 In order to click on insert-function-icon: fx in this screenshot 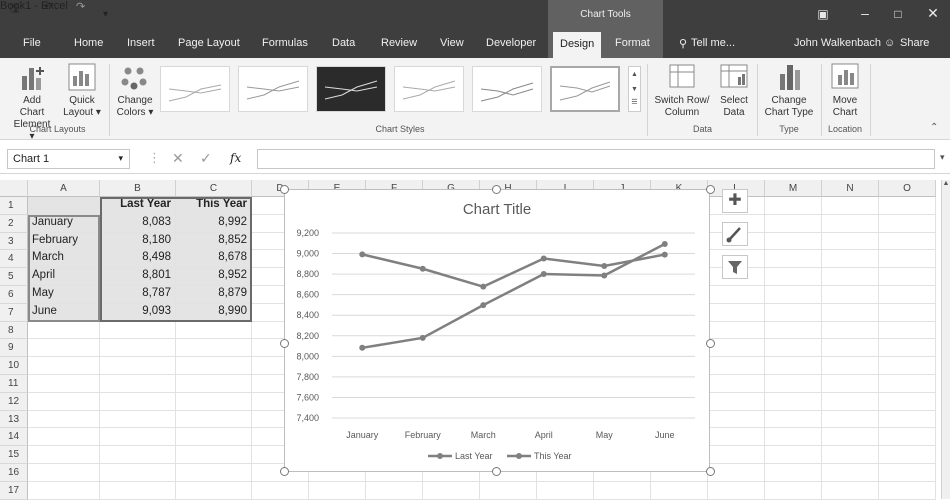, I will do `click(235, 158)`.